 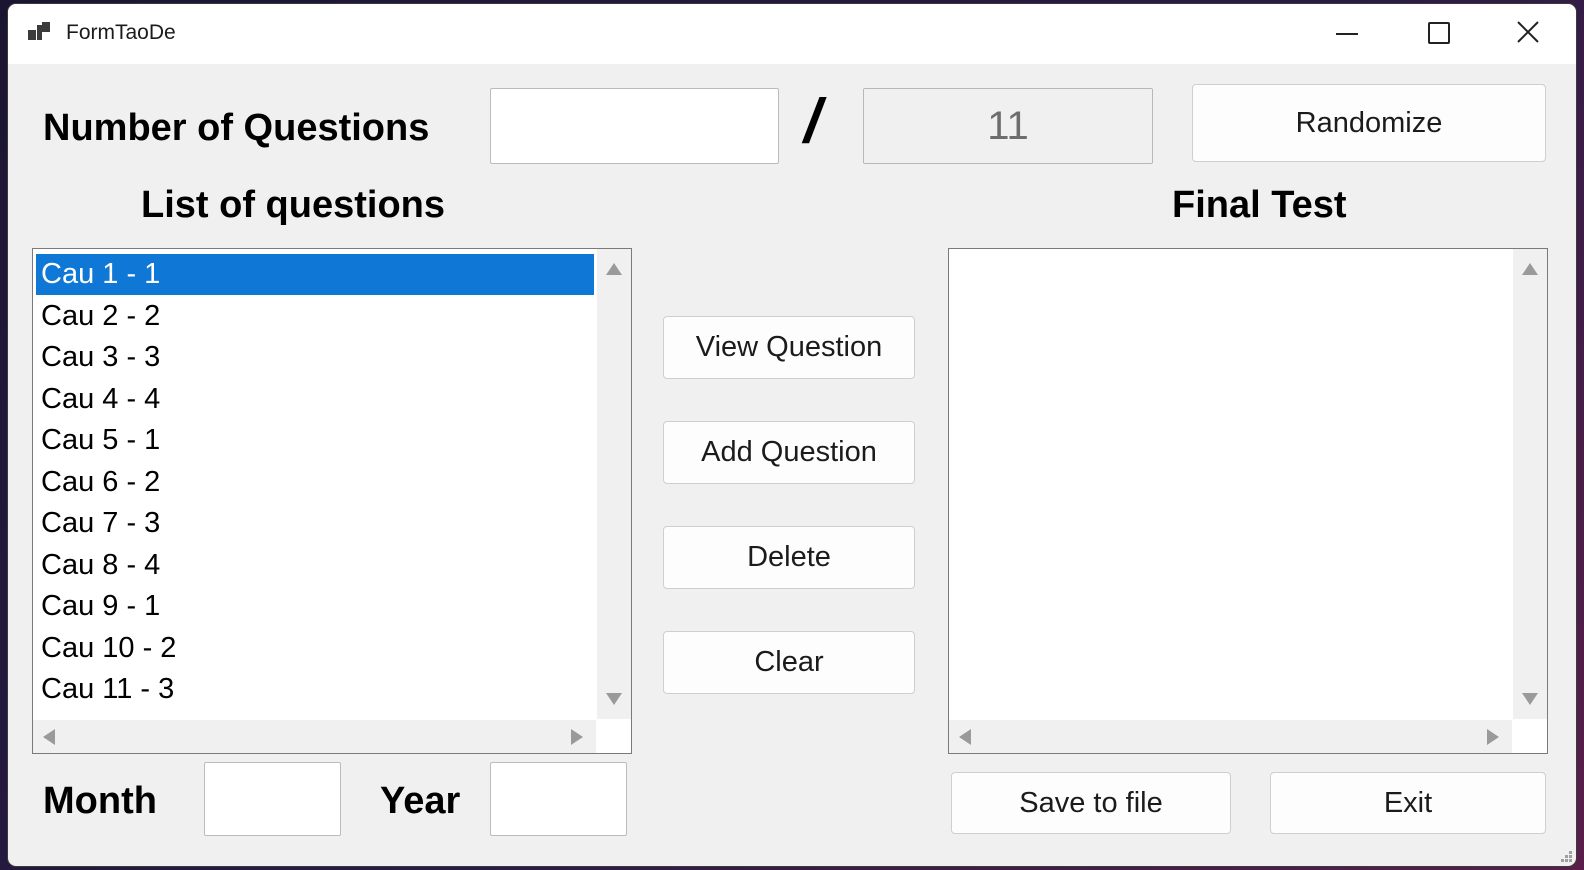 I want to click on final-test-hscrollbar, so click(x=1230, y=736).